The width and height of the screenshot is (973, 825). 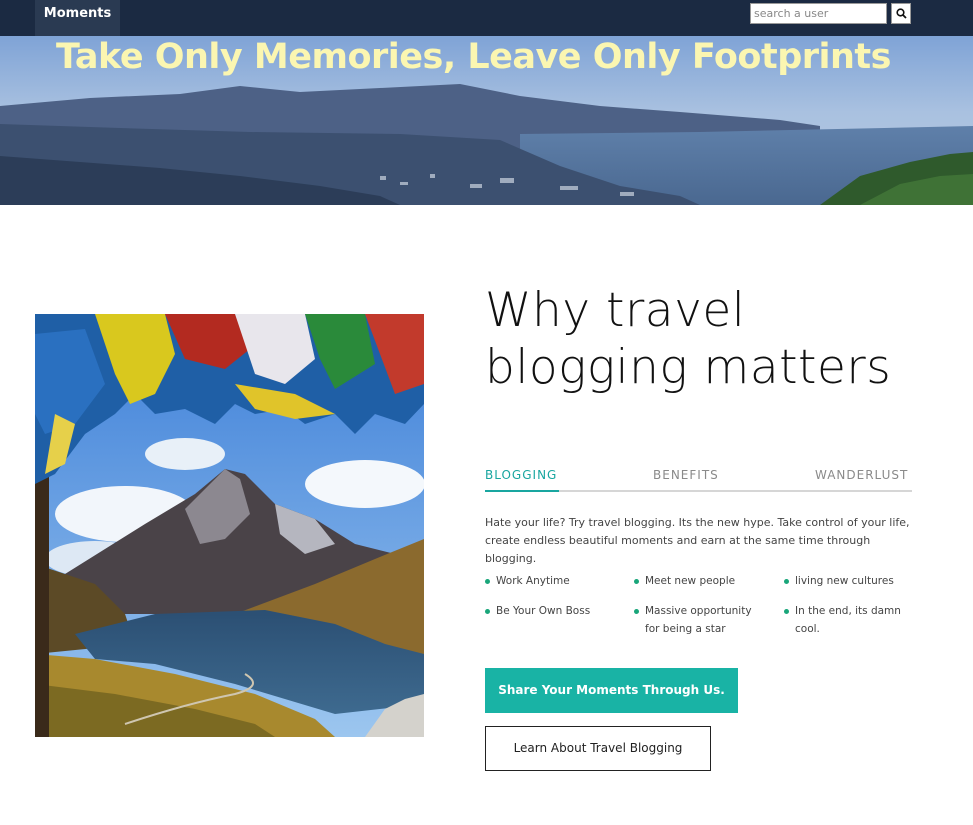 I want to click on feature-label: Be Your Own Boss, so click(x=543, y=611).